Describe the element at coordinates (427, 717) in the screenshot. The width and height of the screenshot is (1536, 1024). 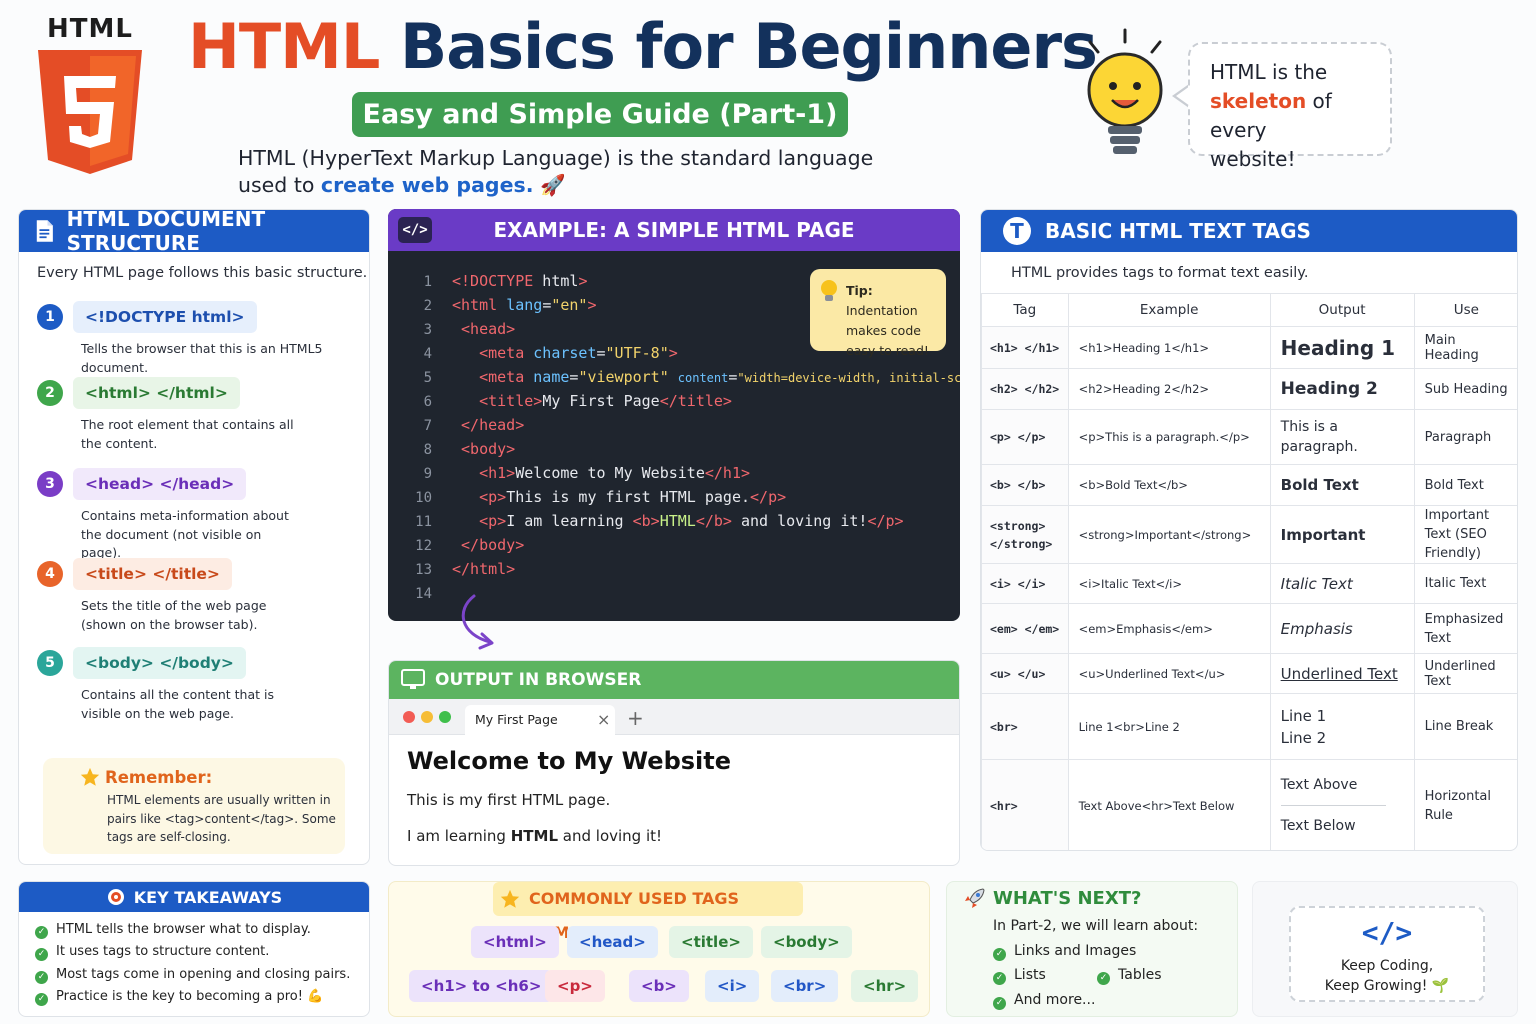
I see `minimize-dot-icon` at that location.